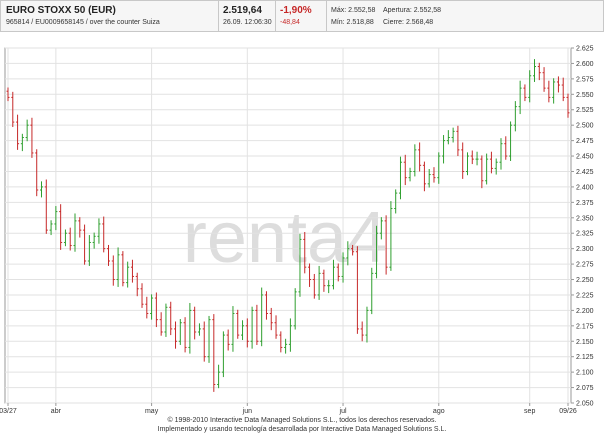 Image resolution: width=604 pixels, height=438 pixels. I want to click on y-tick-label: 2.625, so click(585, 49).